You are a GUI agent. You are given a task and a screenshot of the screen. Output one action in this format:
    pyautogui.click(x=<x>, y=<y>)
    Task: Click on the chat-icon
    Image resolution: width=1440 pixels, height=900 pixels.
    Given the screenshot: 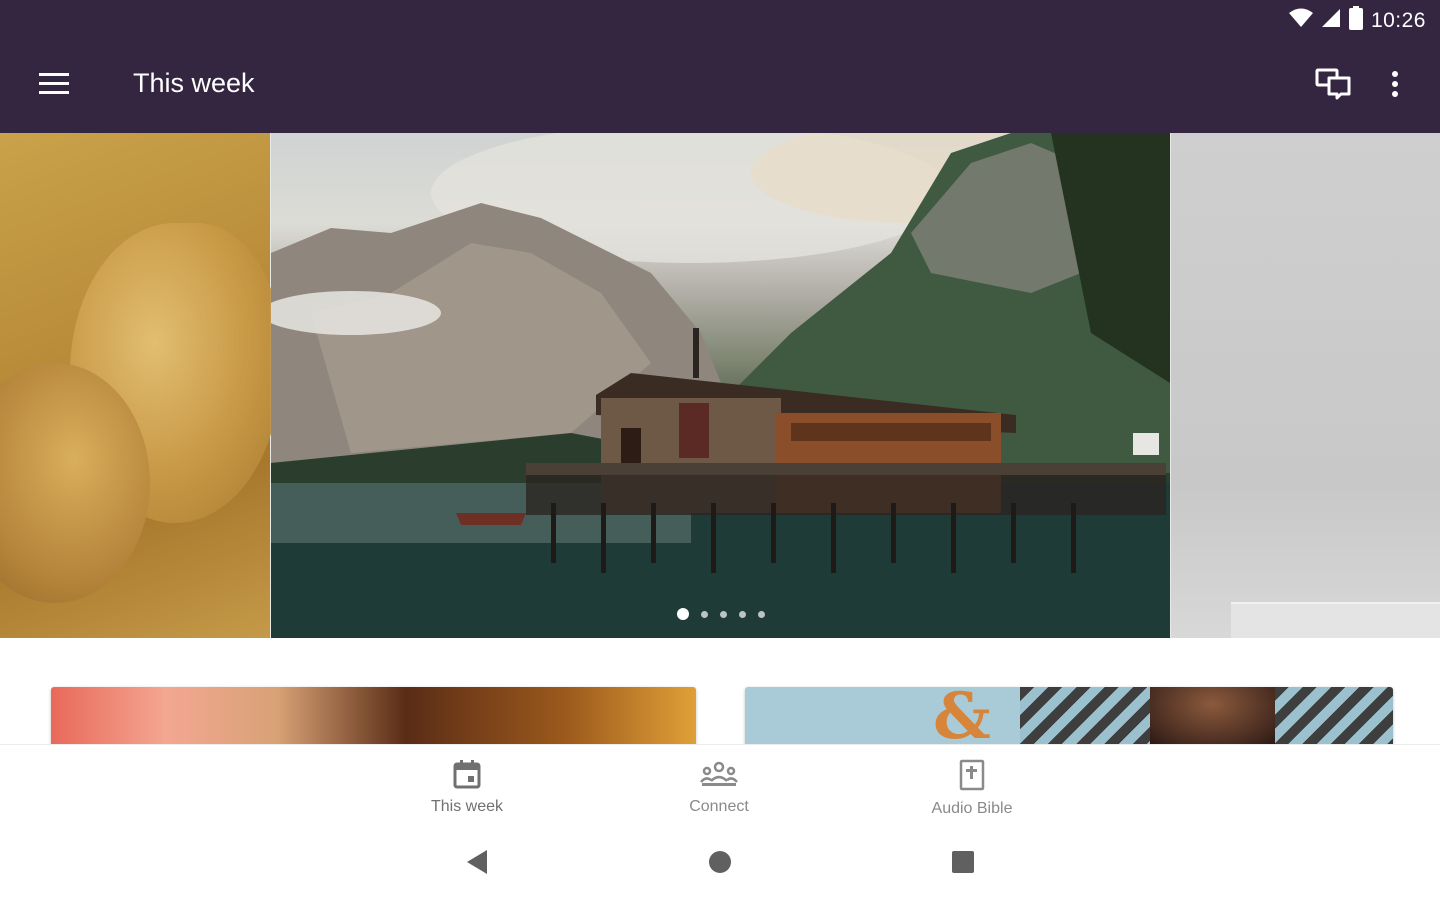 What is the action you would take?
    pyautogui.click(x=1333, y=86)
    